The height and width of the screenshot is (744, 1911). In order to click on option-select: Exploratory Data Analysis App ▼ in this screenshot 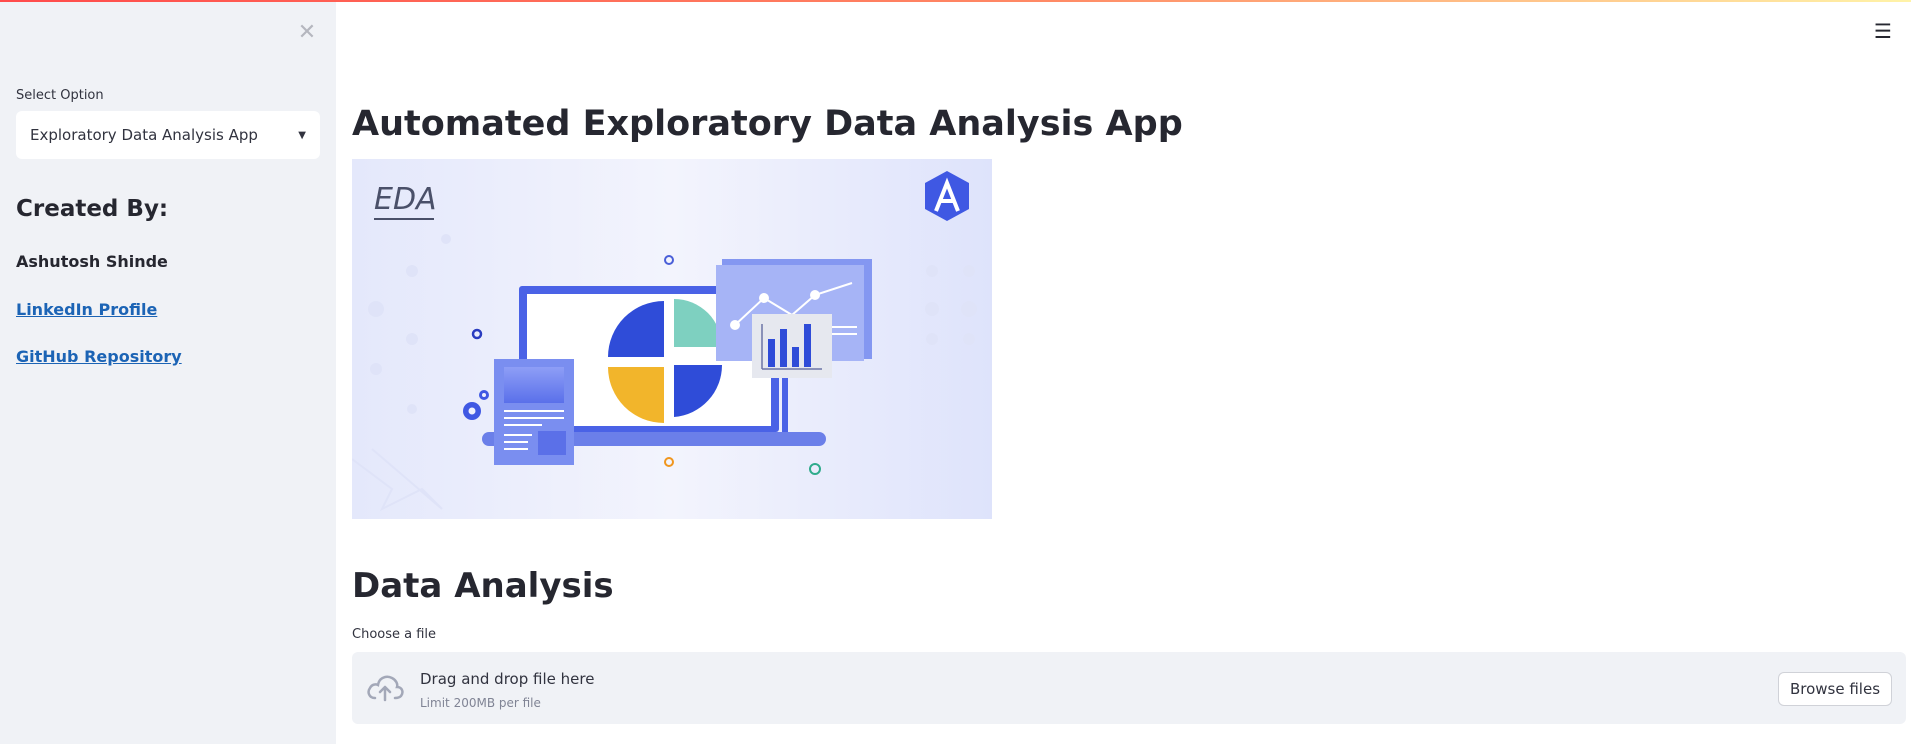, I will do `click(168, 135)`.